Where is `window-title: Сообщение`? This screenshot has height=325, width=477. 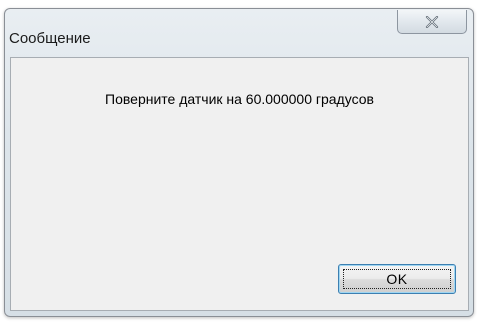 window-title: Сообщение is located at coordinates (50, 38).